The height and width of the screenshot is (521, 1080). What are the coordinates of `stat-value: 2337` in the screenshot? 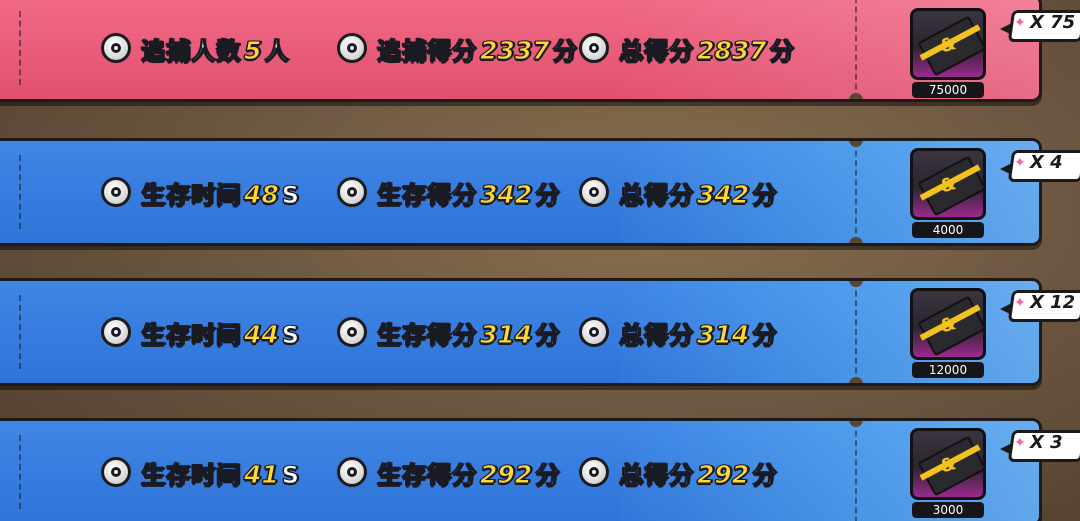 It's located at (515, 50).